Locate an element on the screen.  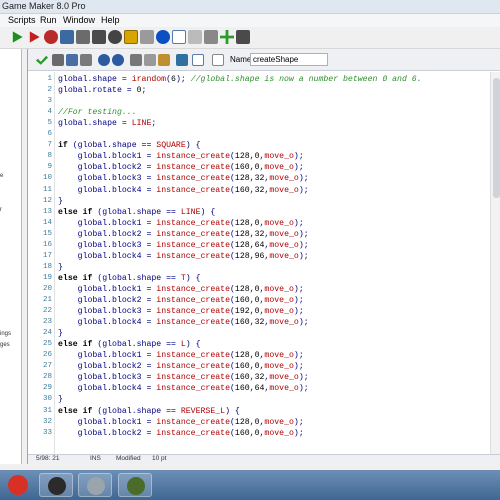
script-name-input is located at coordinates (289, 59).